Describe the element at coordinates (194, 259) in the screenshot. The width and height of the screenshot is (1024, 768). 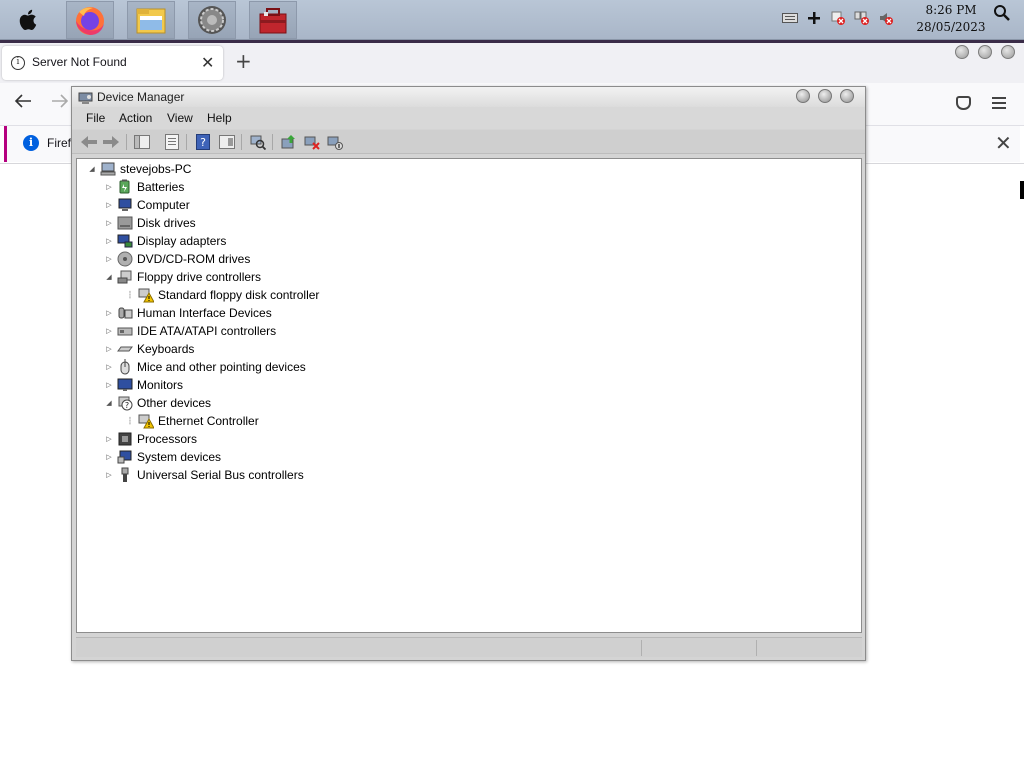
I see `category-label: DVD/CD-ROM drives` at that location.